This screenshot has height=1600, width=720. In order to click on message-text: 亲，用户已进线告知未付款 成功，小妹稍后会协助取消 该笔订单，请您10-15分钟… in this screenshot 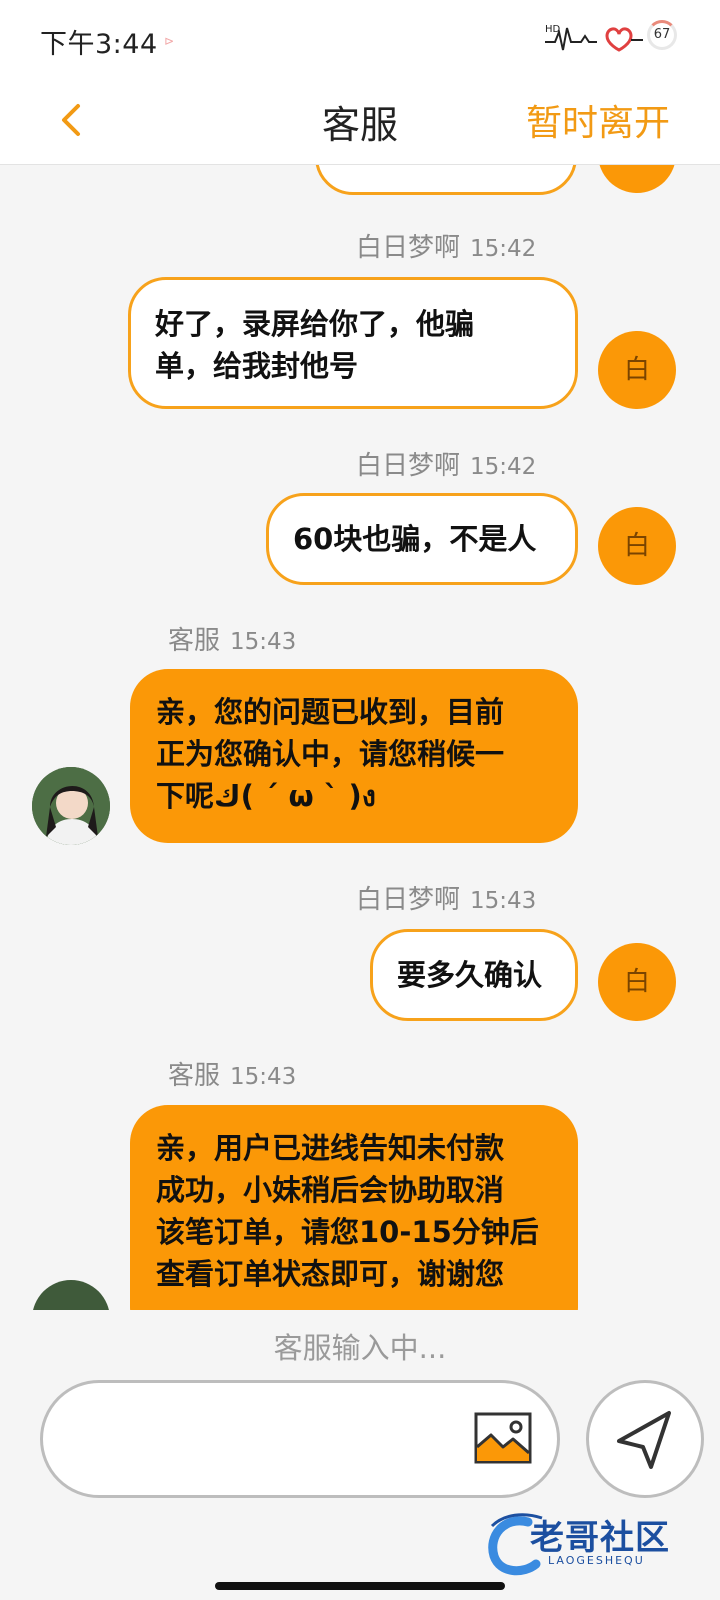, I will do `click(347, 1211)`.